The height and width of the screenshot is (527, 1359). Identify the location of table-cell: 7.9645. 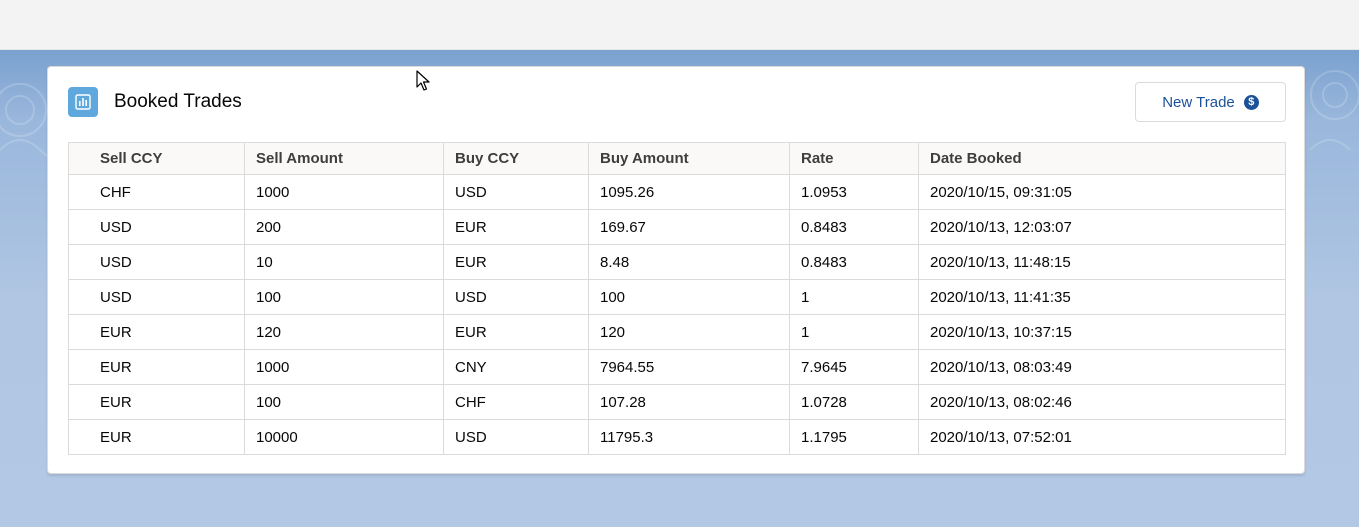
(854, 367).